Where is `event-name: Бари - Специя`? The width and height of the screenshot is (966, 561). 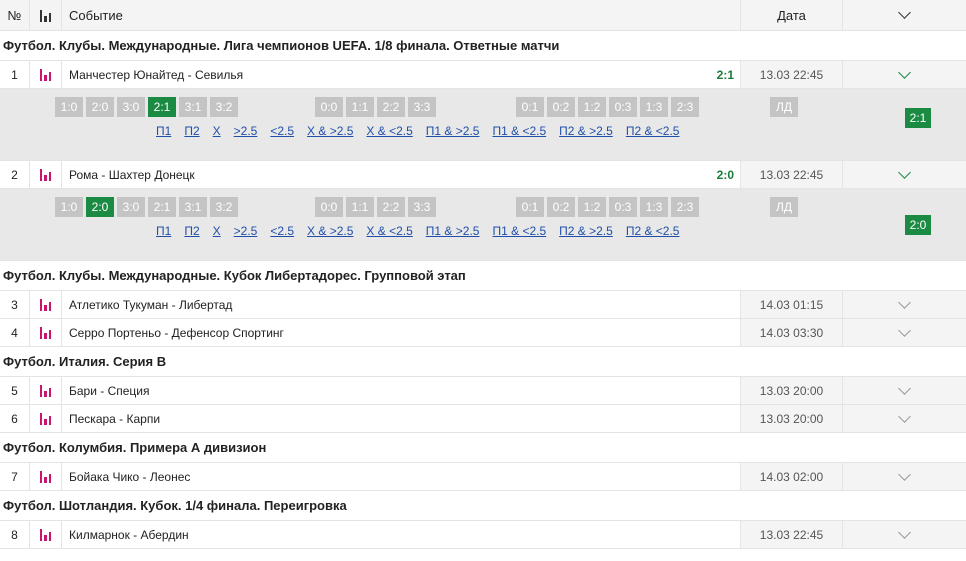 event-name: Бари - Специя is located at coordinates (109, 391).